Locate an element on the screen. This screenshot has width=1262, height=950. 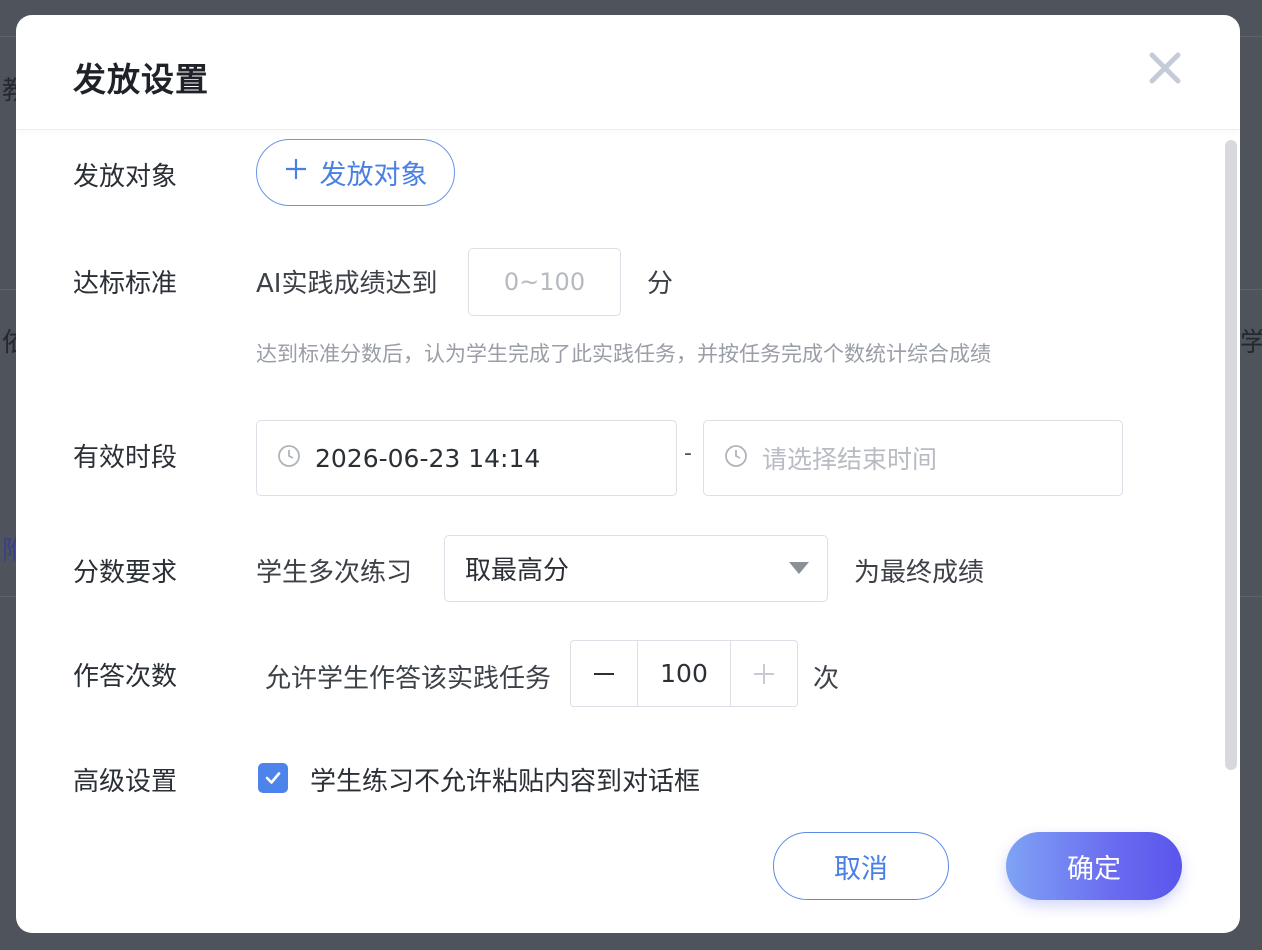
cancel-button: 取消 is located at coordinates (861, 866).